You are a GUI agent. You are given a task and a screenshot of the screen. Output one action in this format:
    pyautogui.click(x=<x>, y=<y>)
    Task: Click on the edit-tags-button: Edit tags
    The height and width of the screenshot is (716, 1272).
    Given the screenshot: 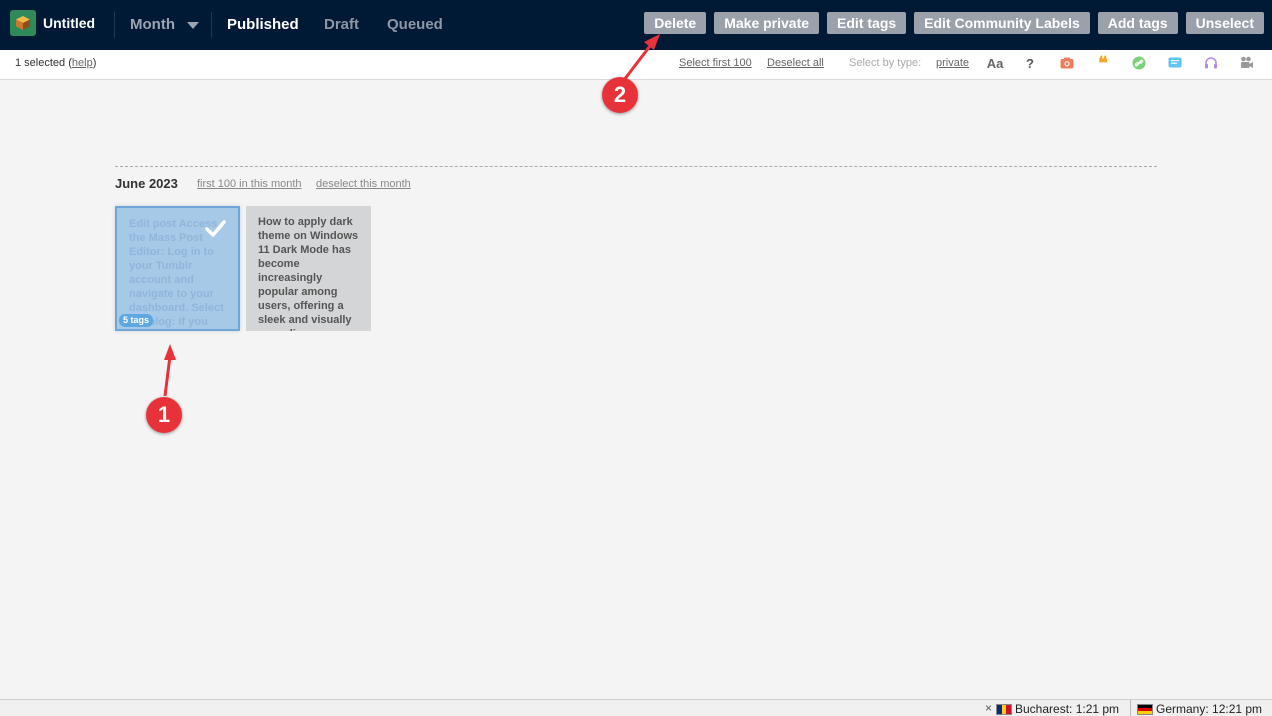 What is the action you would take?
    pyautogui.click(x=867, y=23)
    